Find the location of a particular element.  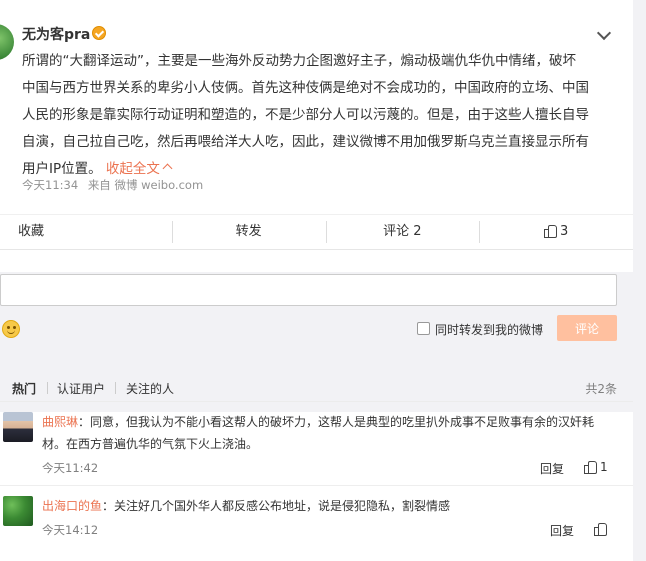

comment-text: 出海口的鱼：关注好几个国外华人都反感公布地址，说是侵犯隐私，割裂情感 is located at coordinates (327, 506).